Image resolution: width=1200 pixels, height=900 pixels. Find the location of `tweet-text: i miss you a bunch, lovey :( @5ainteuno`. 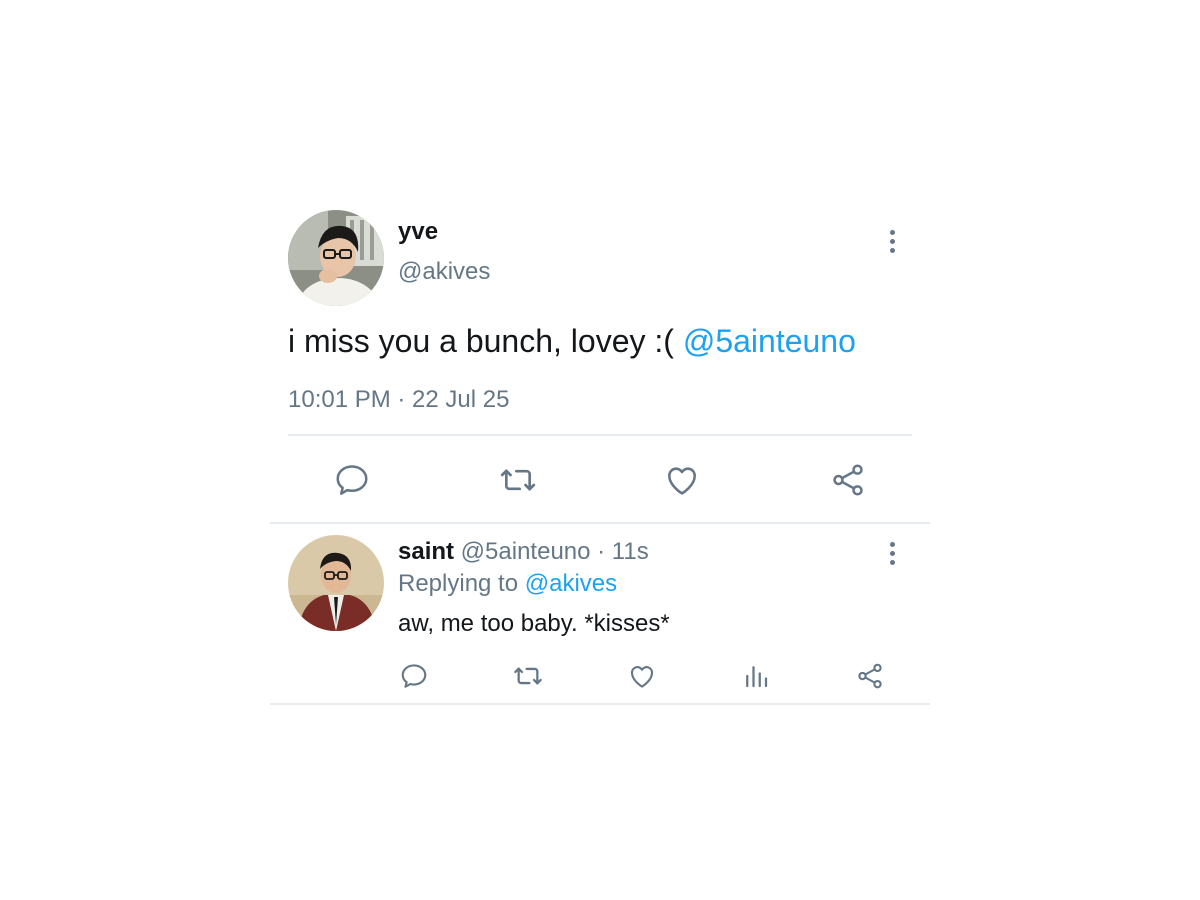

tweet-text: i miss you a bunch, lovey :( @5ainteuno is located at coordinates (572, 341).